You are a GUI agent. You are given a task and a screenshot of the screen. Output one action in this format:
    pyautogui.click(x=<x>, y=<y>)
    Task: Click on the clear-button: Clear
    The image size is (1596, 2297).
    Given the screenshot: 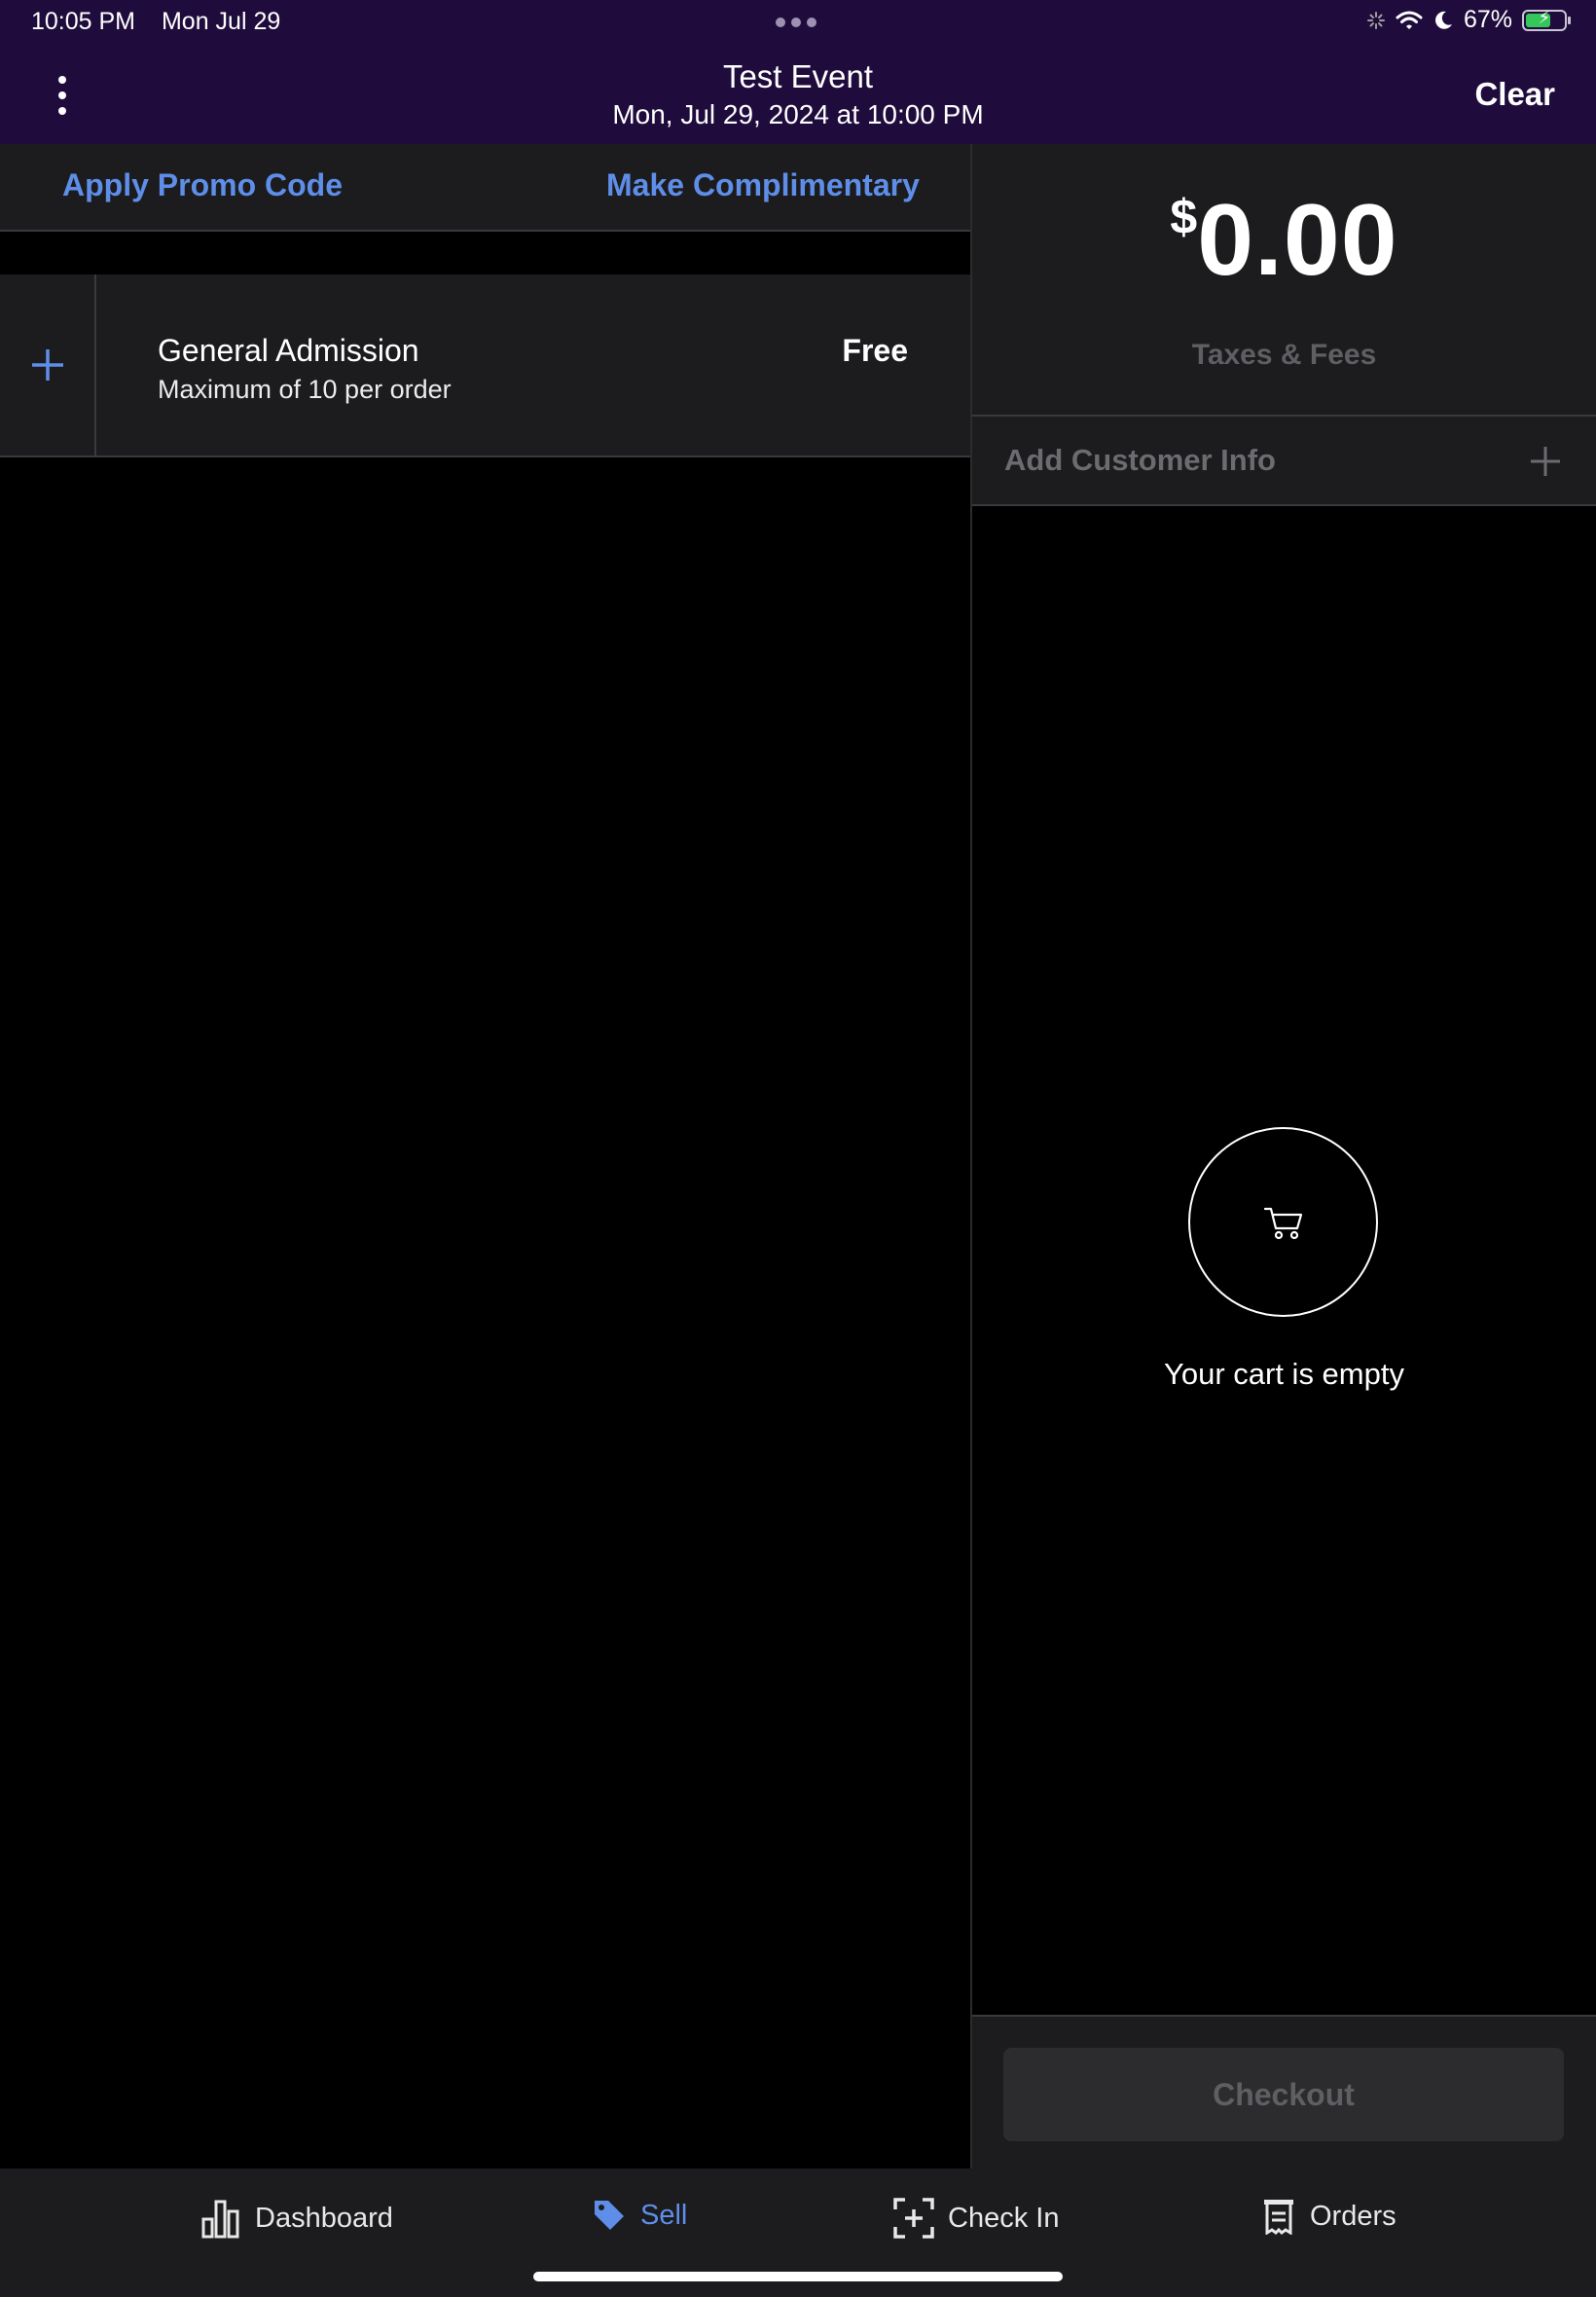 What is the action you would take?
    pyautogui.click(x=1515, y=94)
    